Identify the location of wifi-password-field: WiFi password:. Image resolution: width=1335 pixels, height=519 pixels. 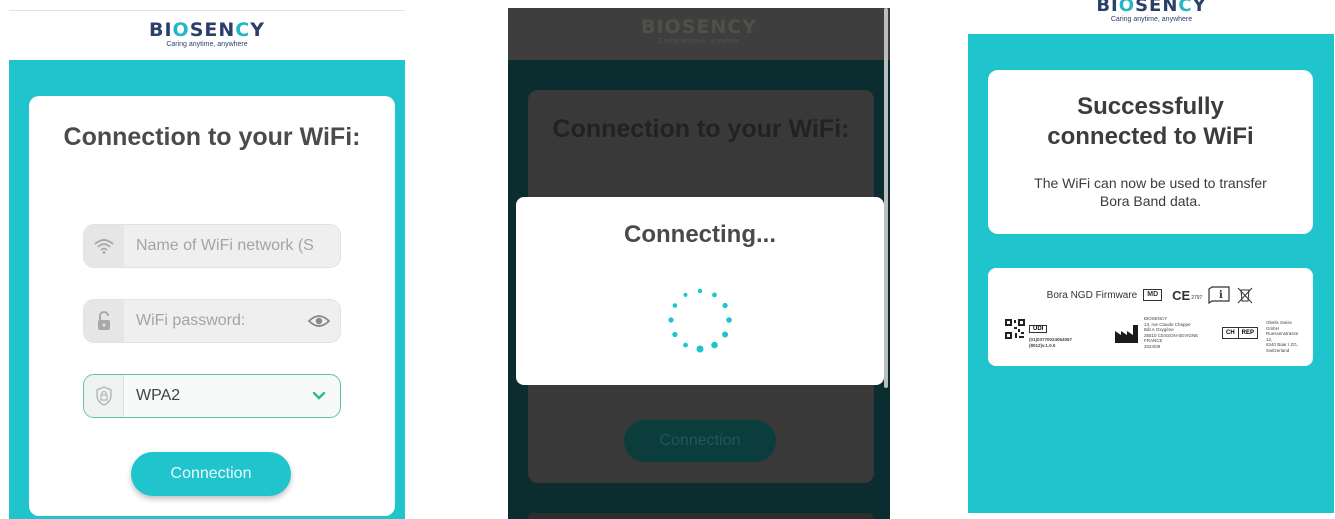
(212, 321).